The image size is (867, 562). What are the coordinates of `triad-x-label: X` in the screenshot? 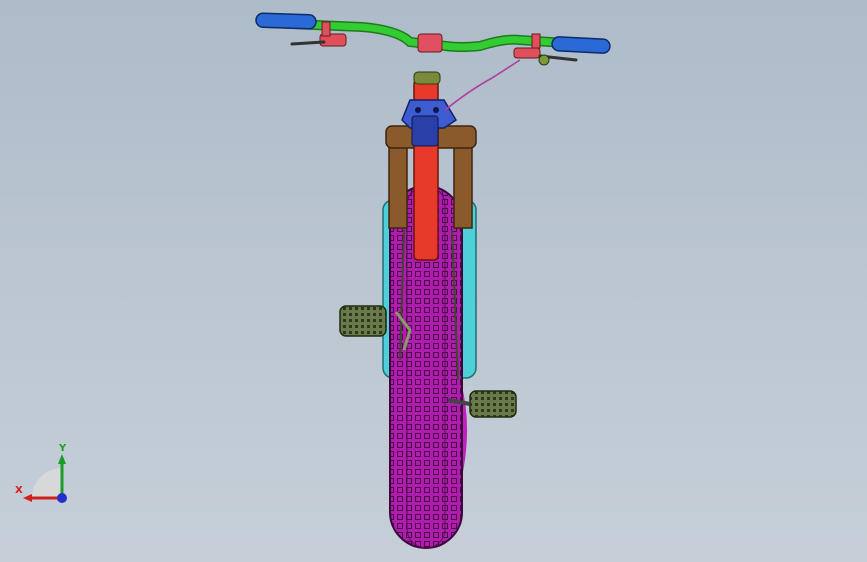 It's located at (19, 490).